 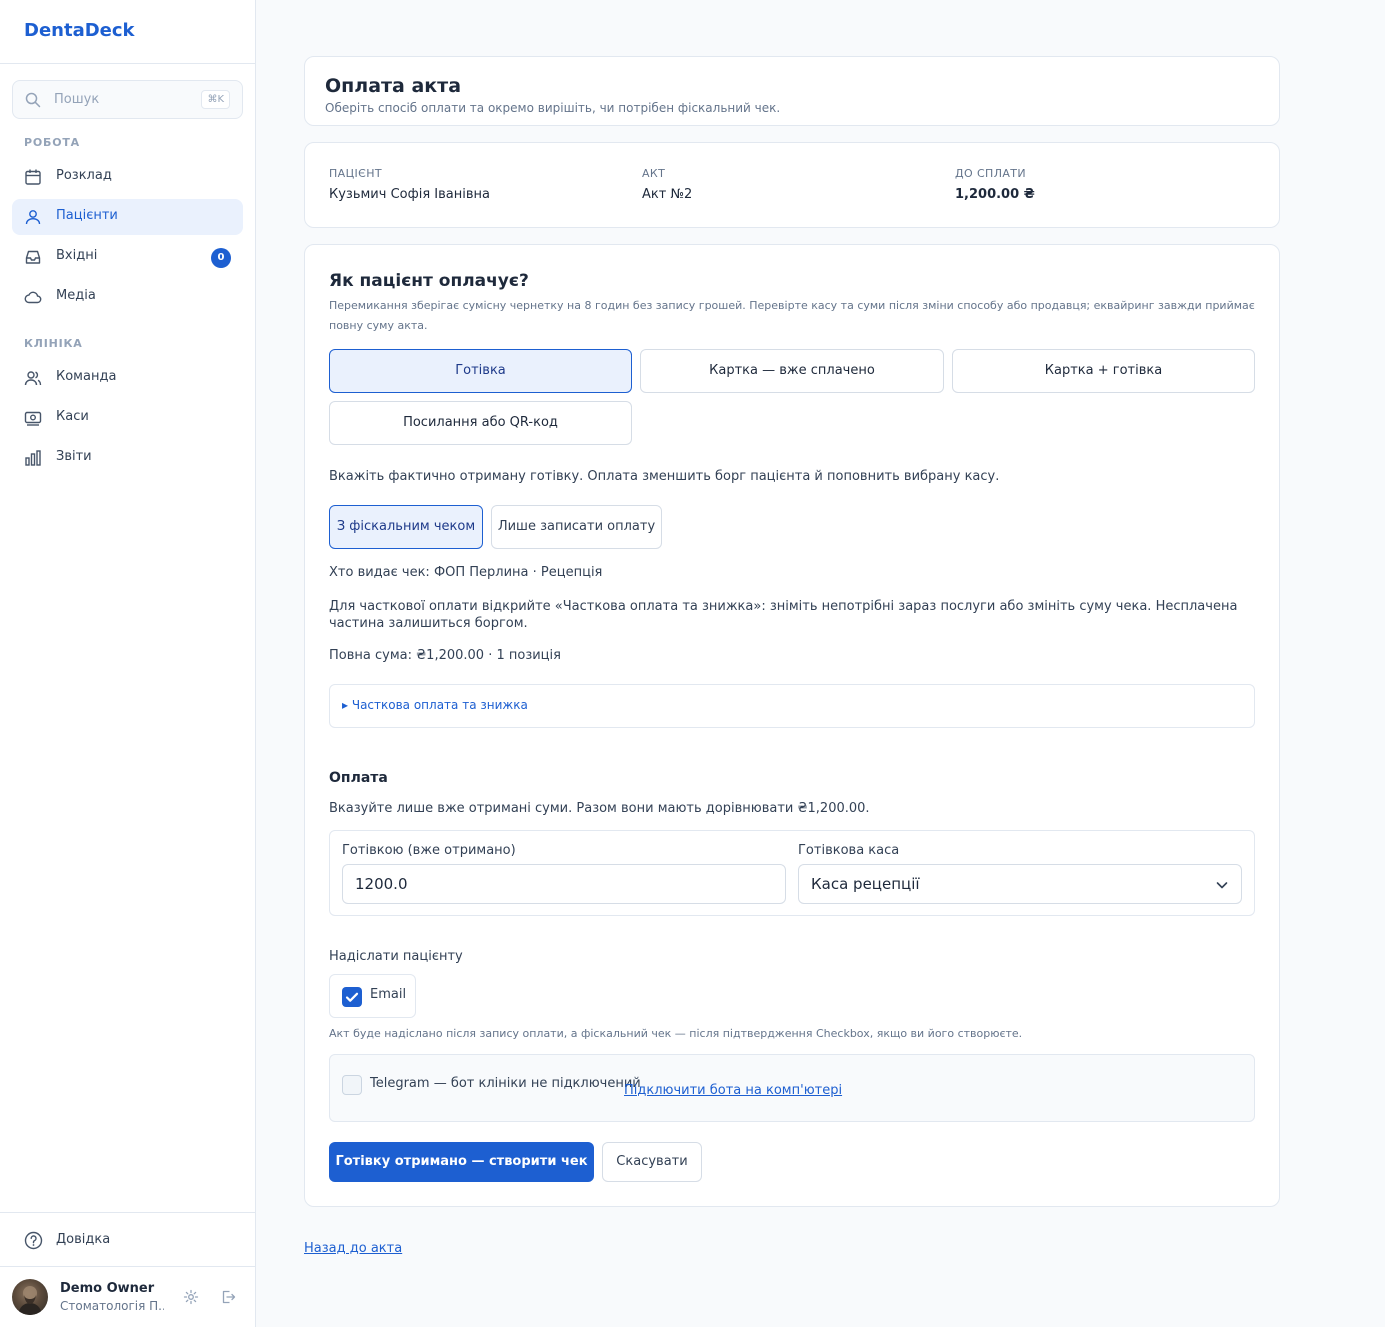 I want to click on method-option-link-qr: Посилання або QR-код, so click(x=480, y=423).